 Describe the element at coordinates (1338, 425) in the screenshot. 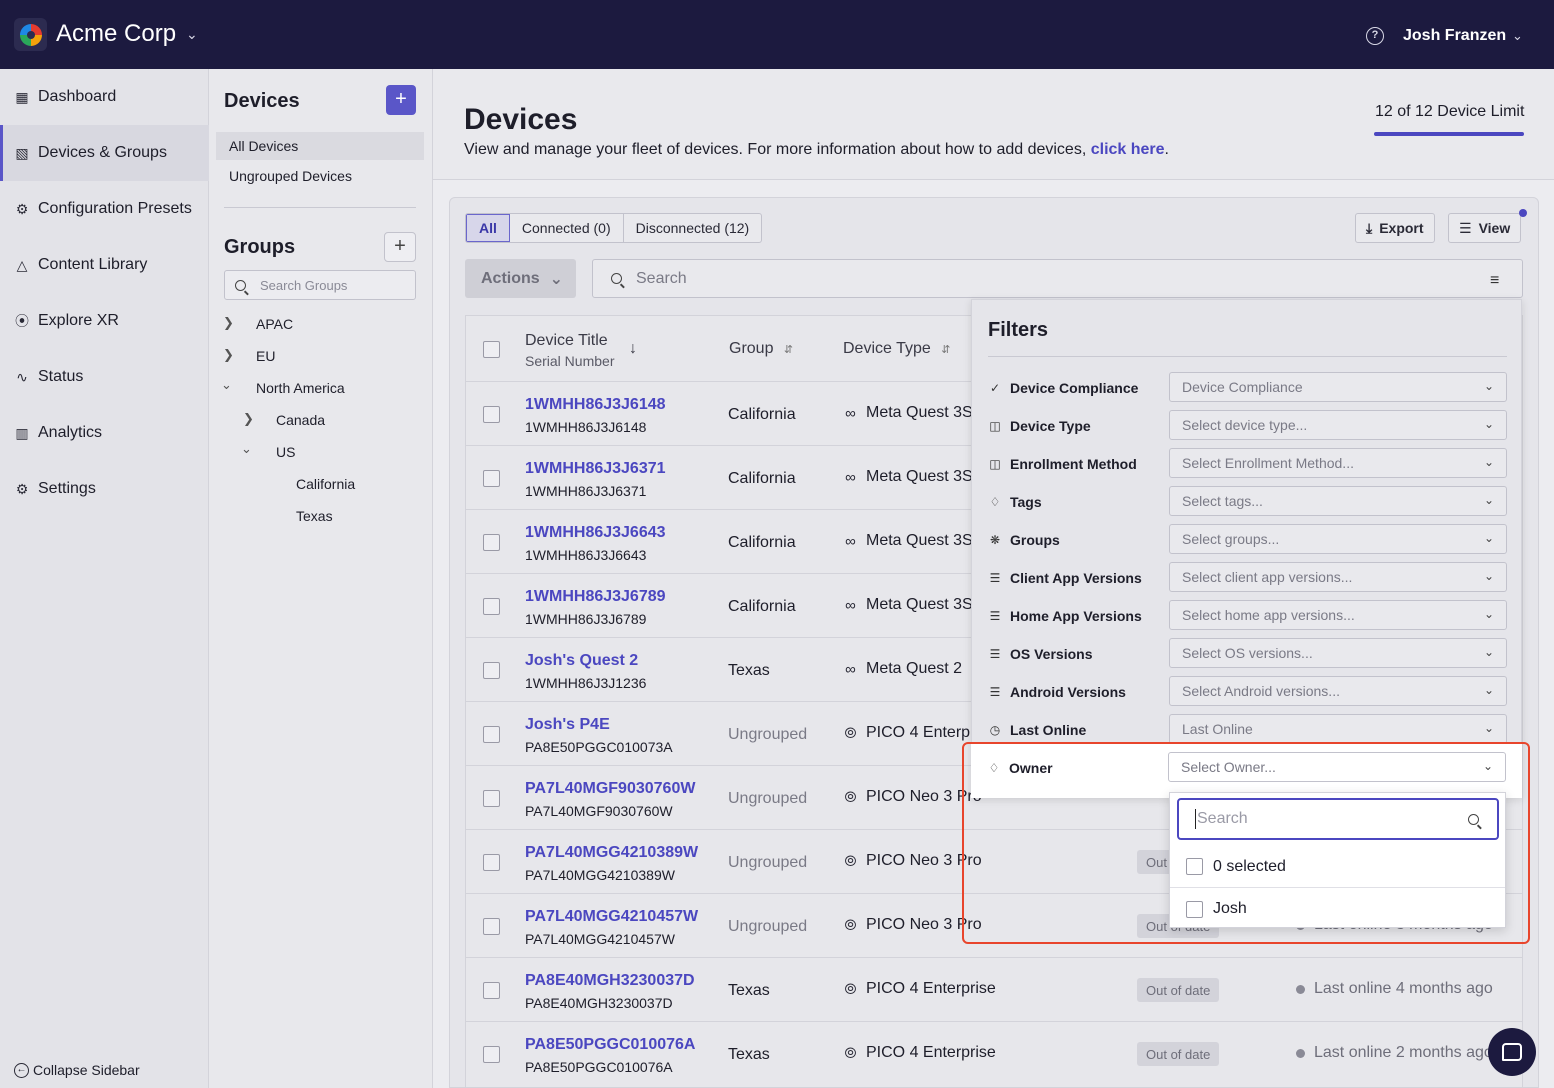

I see `filter-select-device-type: Select device type... ⌄` at that location.